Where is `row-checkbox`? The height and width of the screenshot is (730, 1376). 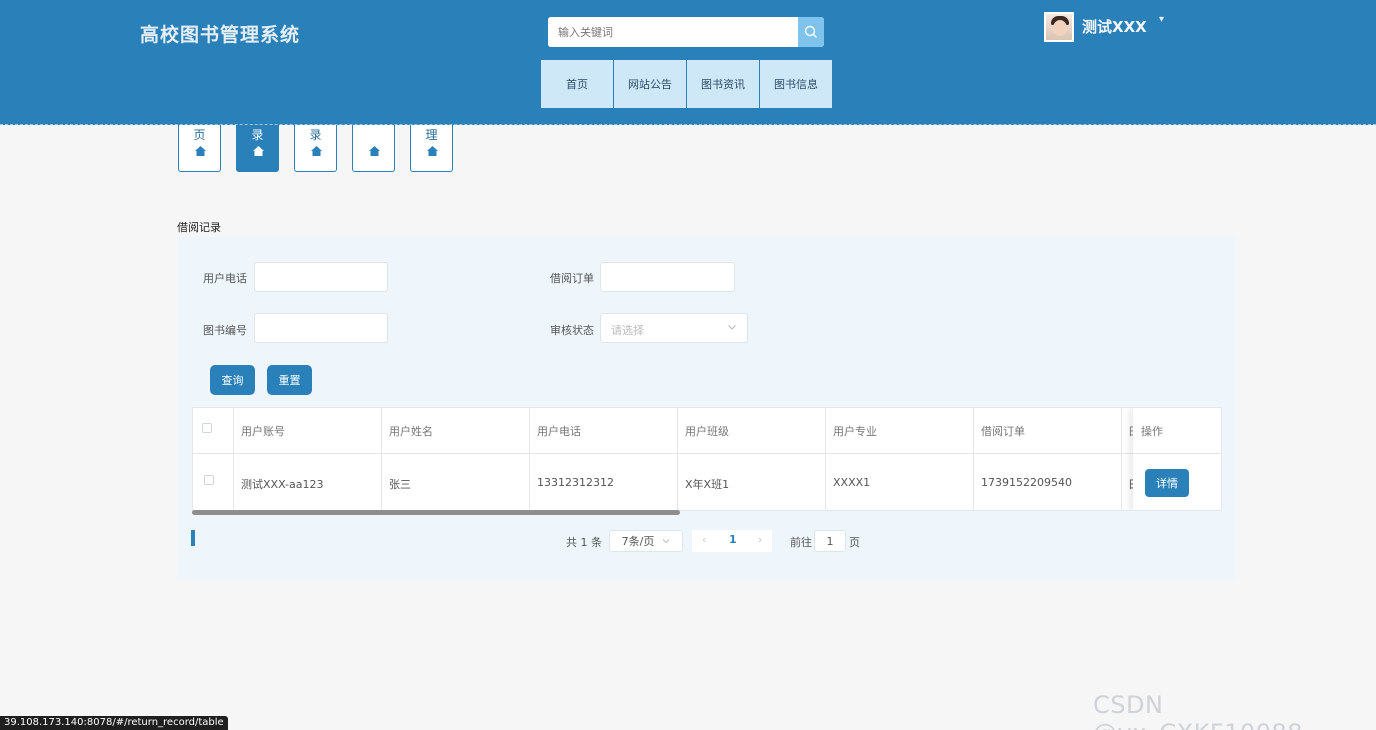
row-checkbox is located at coordinates (209, 480).